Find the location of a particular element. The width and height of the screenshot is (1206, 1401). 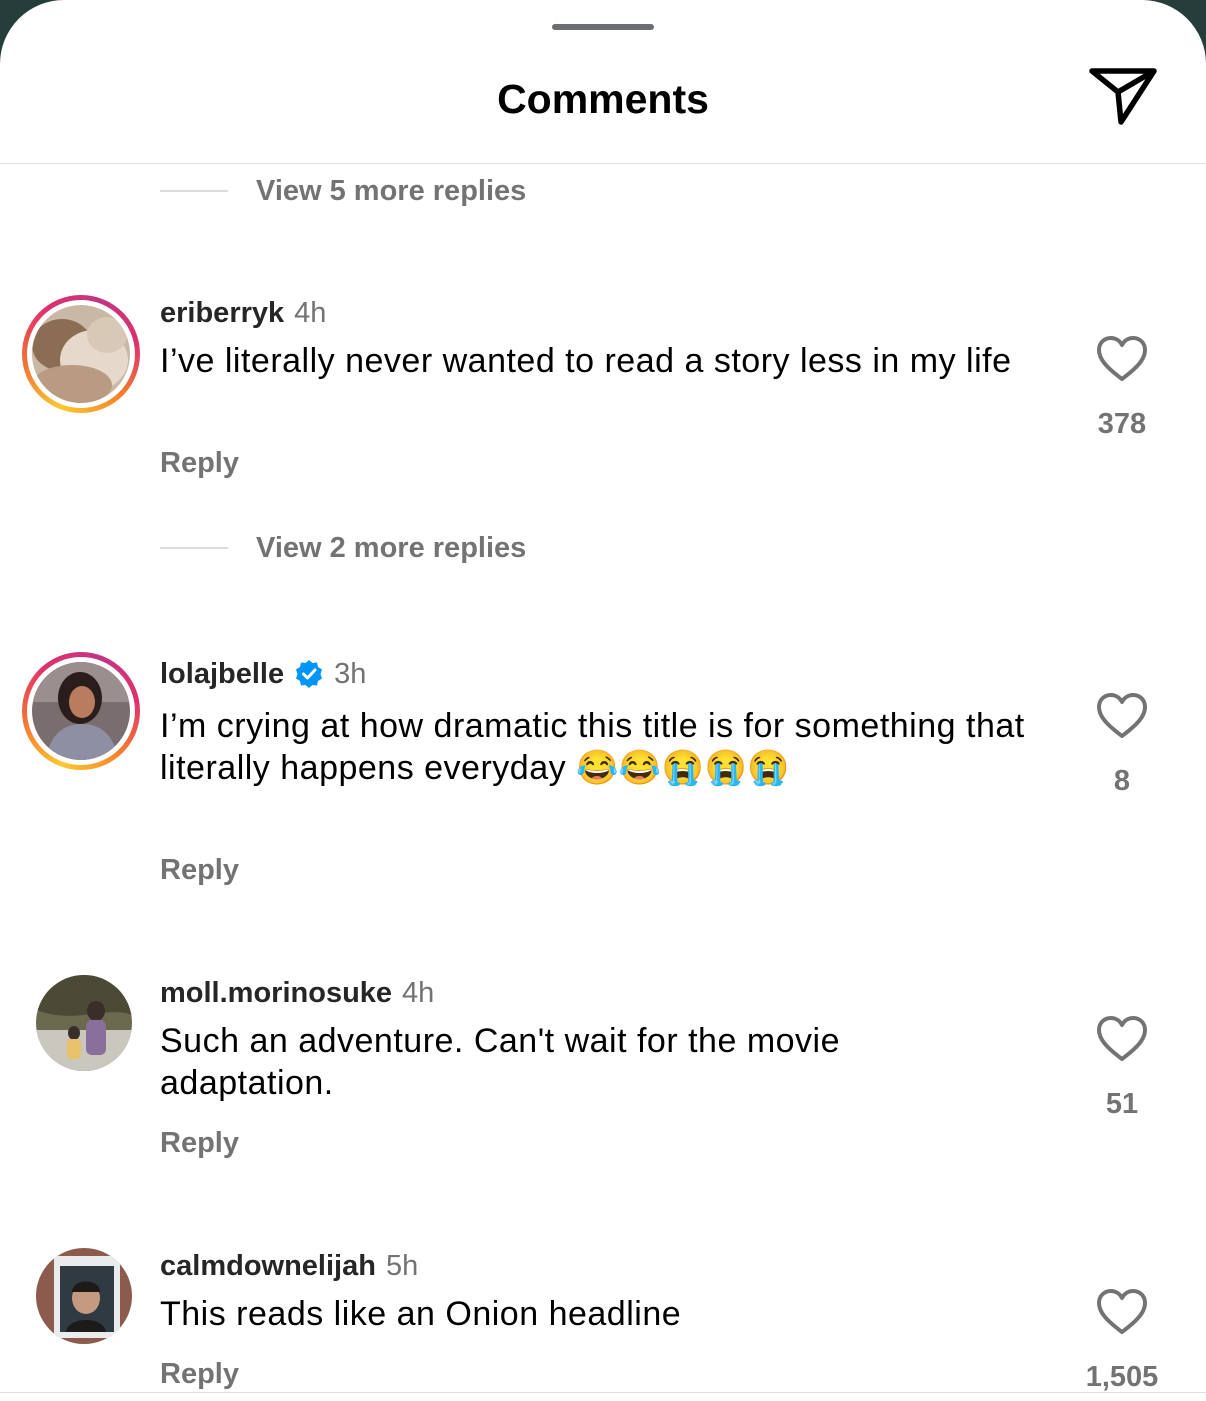

comment-header: moll.morinosuke 4h is located at coordinates (297, 993).